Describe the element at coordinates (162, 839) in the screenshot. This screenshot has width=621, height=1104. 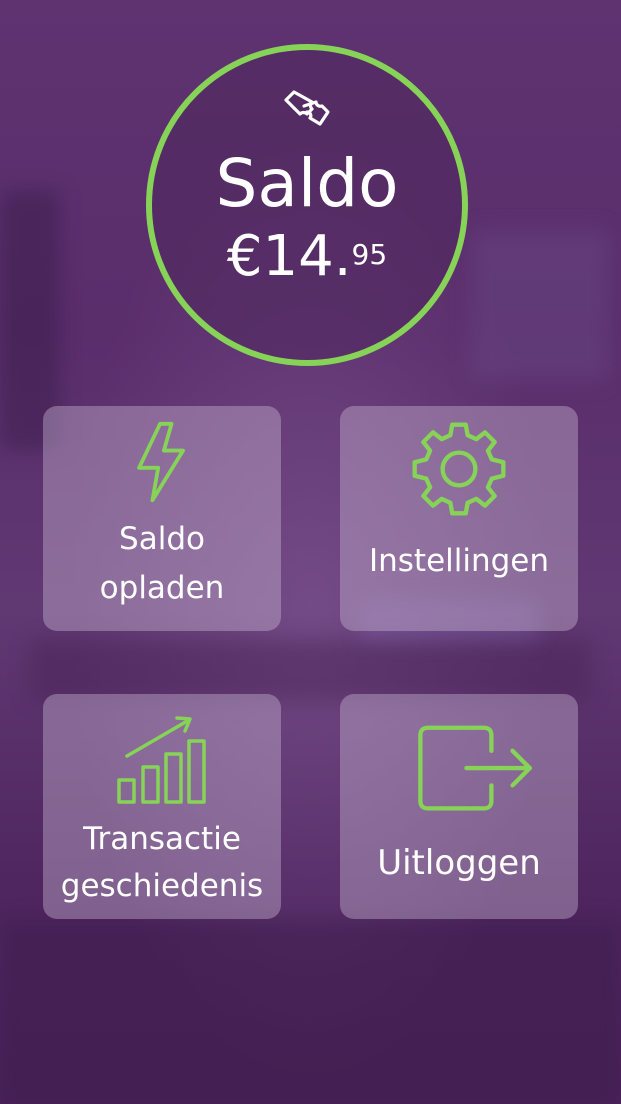
I see `transaction-history-label-line1: Transactie` at that location.